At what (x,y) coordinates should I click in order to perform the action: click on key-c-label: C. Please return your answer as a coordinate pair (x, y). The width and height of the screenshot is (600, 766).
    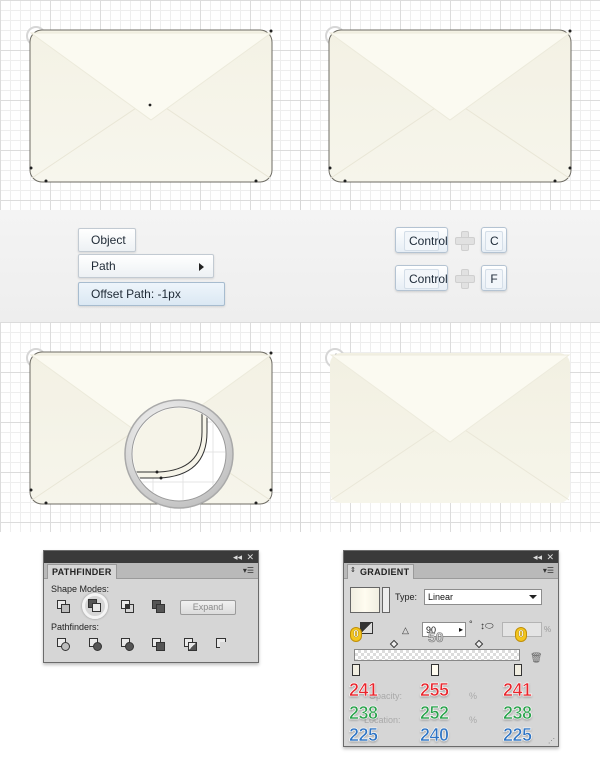
    Looking at the image, I should click on (494, 241).